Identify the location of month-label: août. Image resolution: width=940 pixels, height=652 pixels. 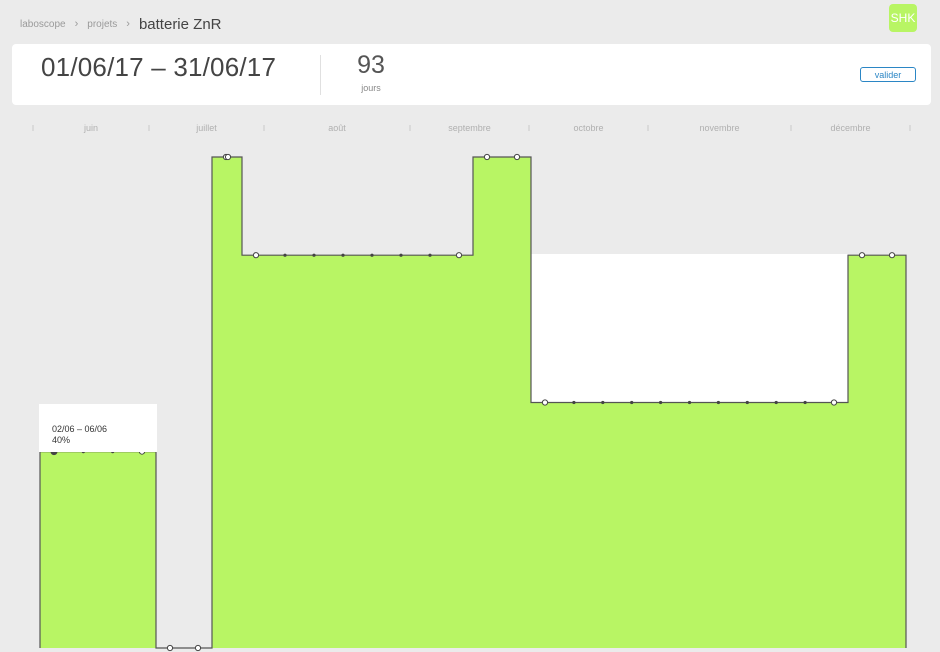
(337, 128).